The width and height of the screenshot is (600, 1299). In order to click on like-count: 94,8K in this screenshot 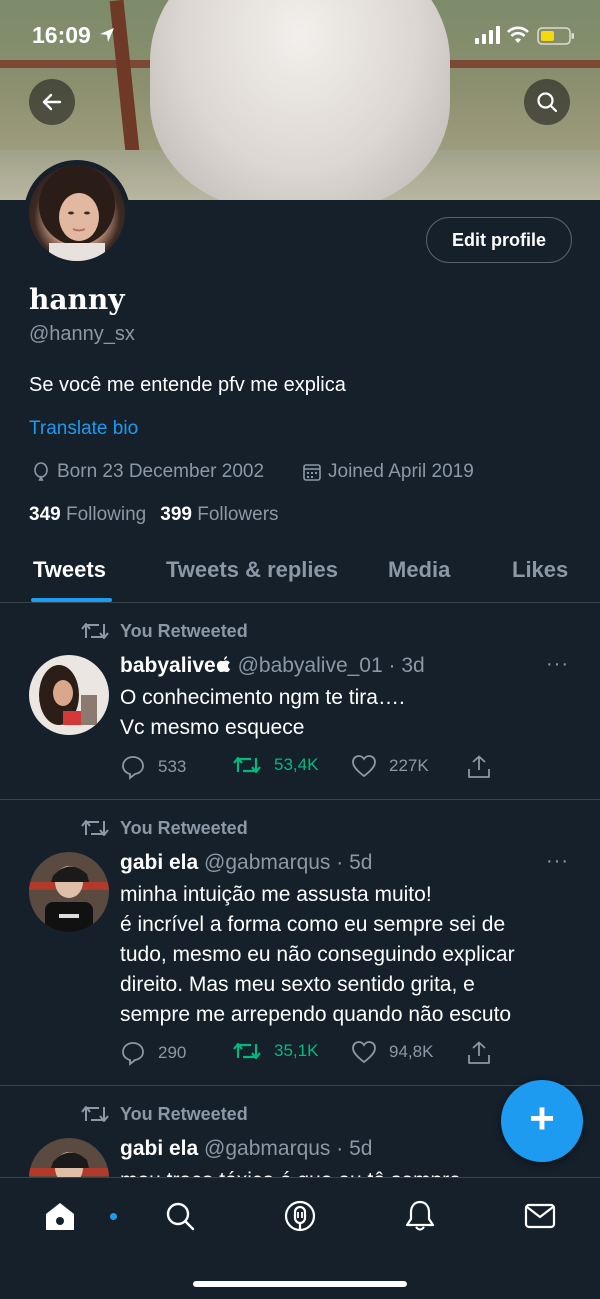, I will do `click(411, 1051)`.